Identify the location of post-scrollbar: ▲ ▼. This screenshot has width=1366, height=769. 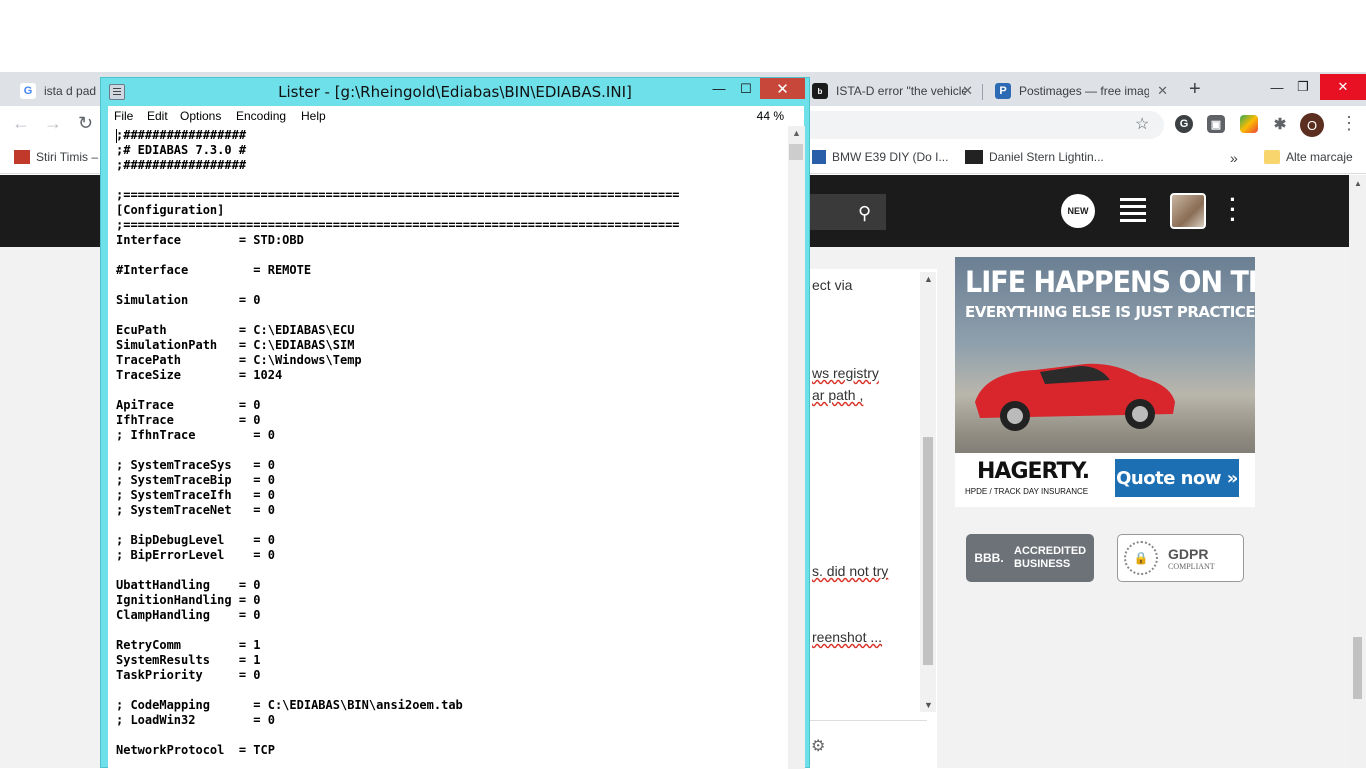
(928, 492).